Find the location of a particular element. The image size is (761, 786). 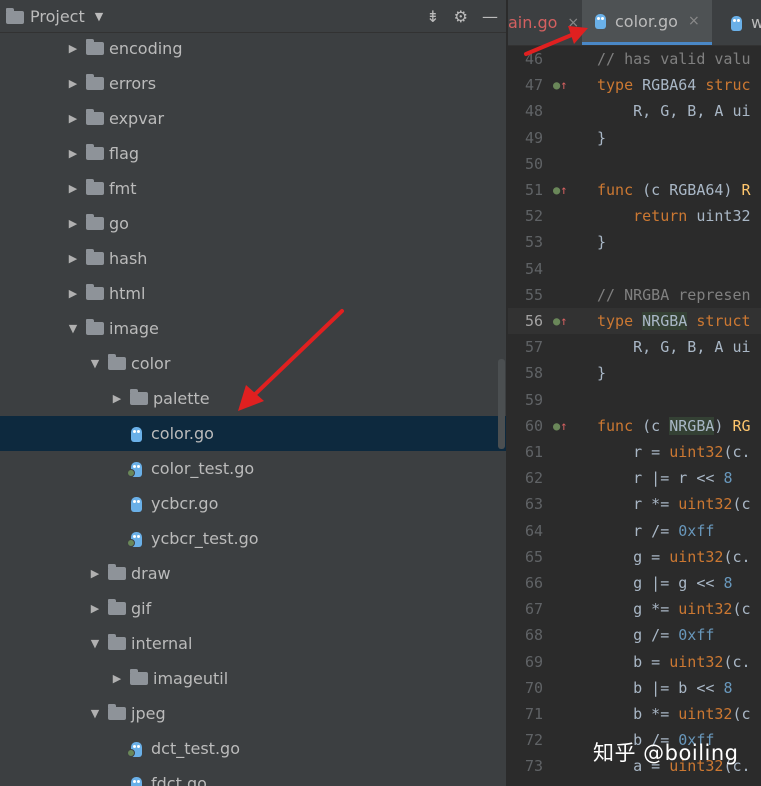

tree-item-color: ▼ color is located at coordinates (253, 363).